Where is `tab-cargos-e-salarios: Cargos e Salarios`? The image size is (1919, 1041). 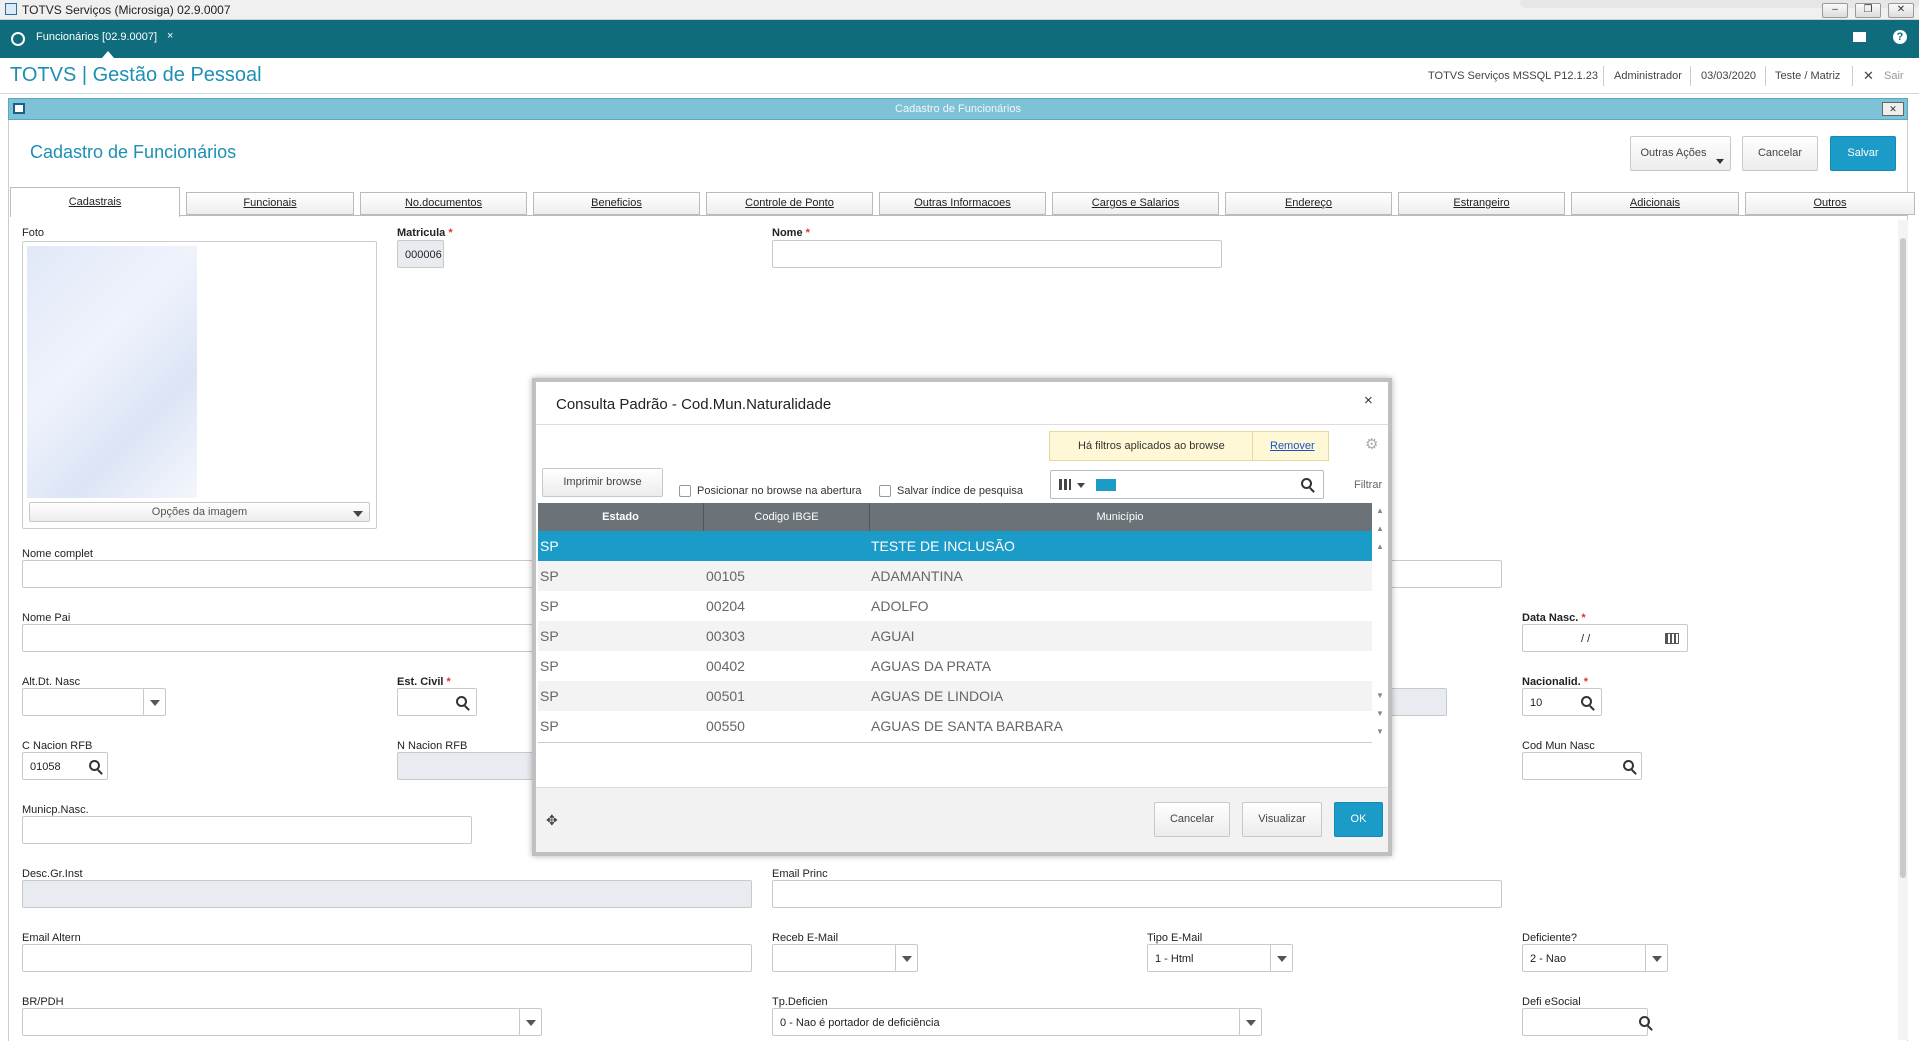 tab-cargos-e-salarios: Cargos e Salarios is located at coordinates (1135, 203).